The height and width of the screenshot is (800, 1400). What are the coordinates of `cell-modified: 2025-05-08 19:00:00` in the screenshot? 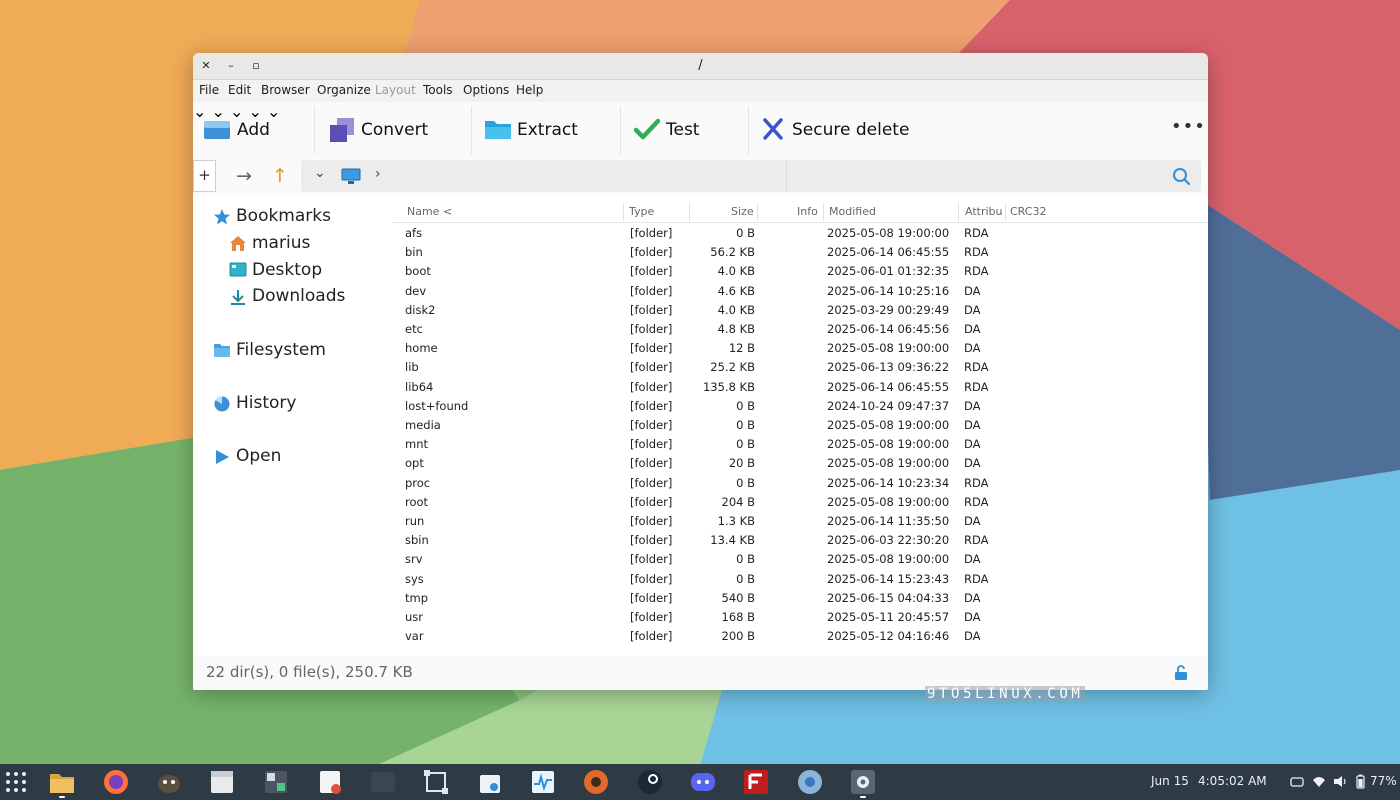 It's located at (888, 444).